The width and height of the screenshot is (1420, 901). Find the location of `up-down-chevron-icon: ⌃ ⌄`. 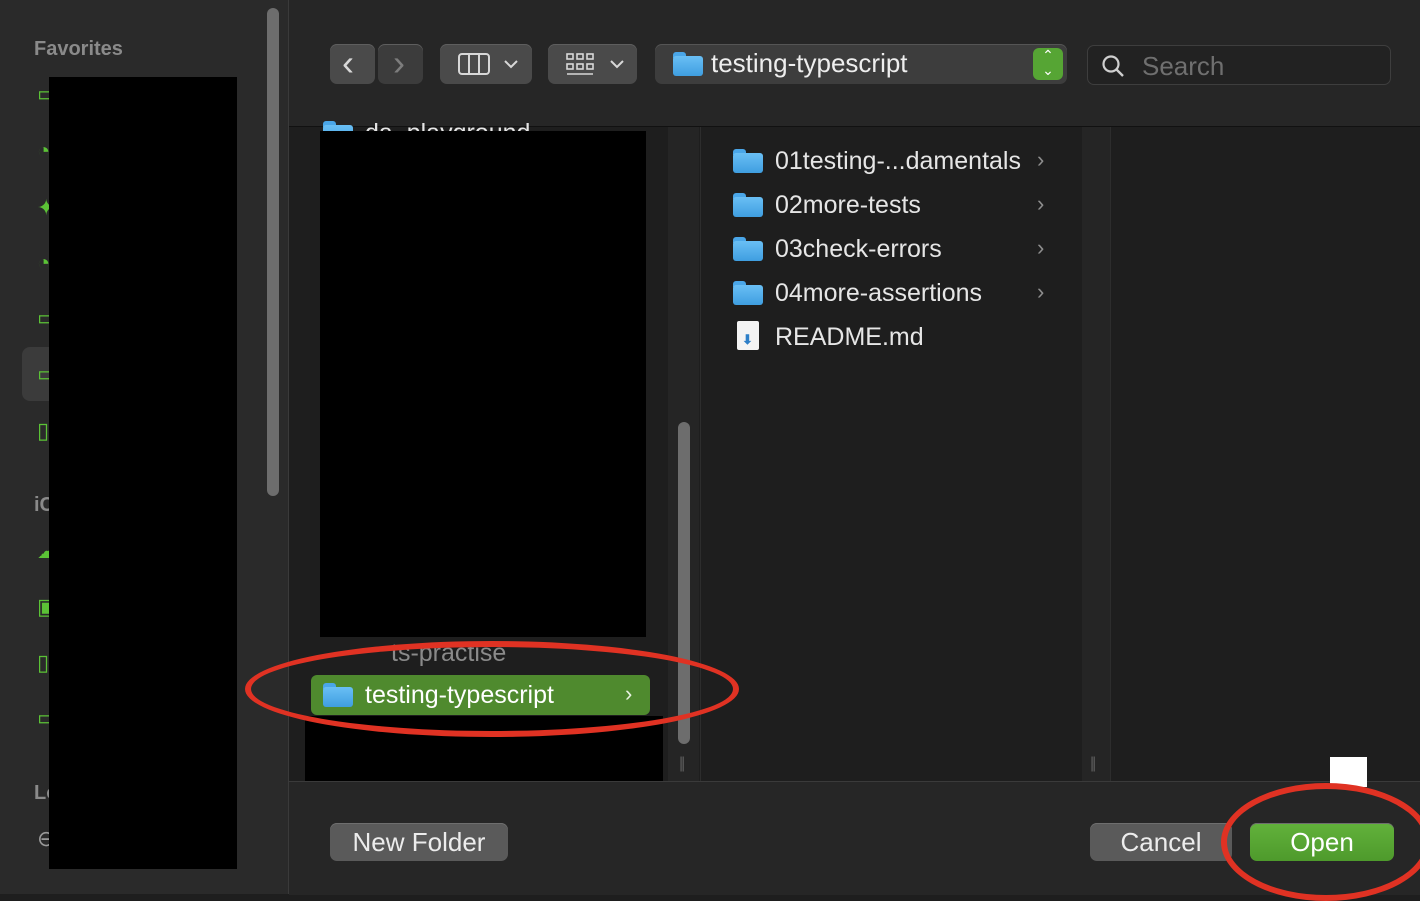

up-down-chevron-icon: ⌃ ⌄ is located at coordinates (1048, 64).